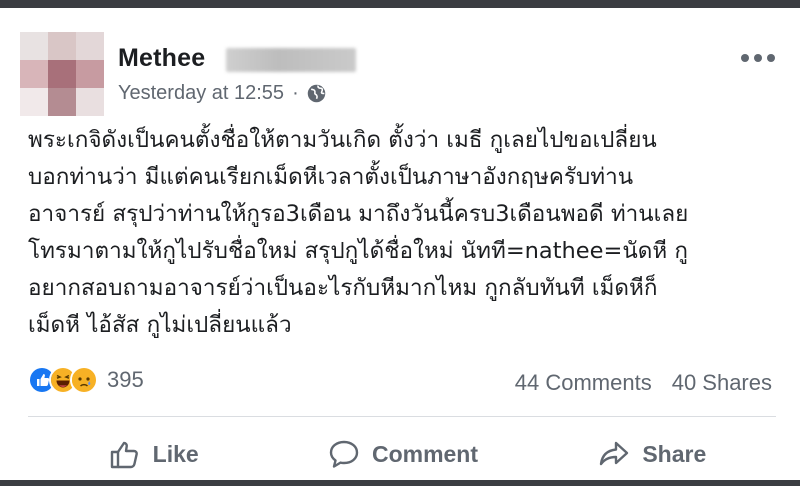 This screenshot has width=800, height=486. What do you see at coordinates (758, 58) in the screenshot?
I see `more-options-icon` at bounding box center [758, 58].